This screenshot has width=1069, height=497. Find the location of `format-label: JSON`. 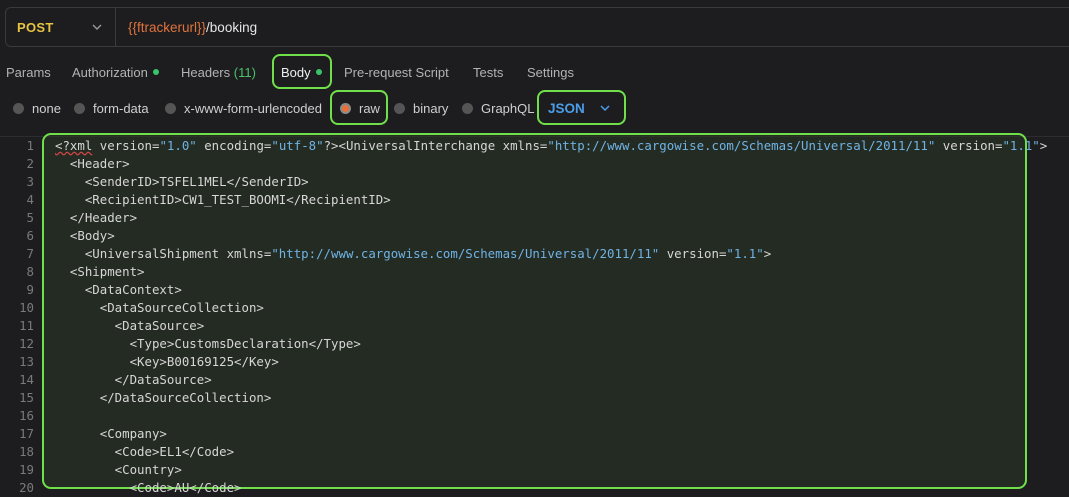

format-label: JSON is located at coordinates (566, 108).